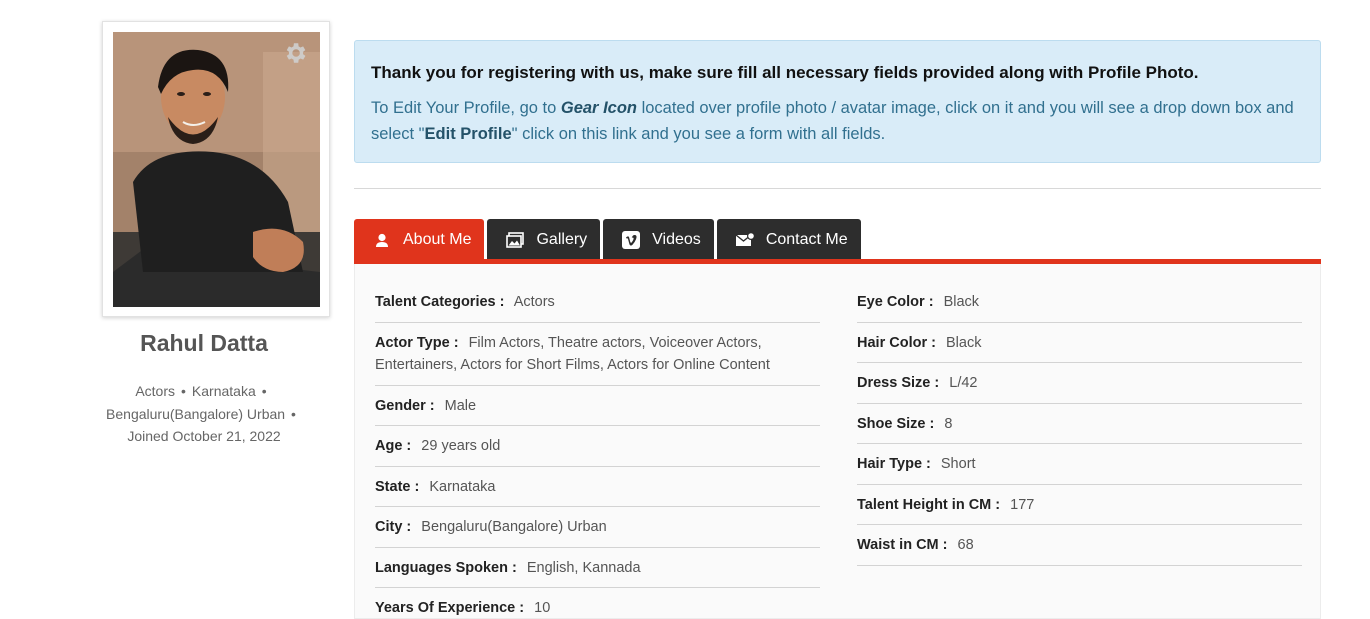 This screenshot has height=619, width=1370. What do you see at coordinates (461, 446) in the screenshot?
I see `detail-value: 29 years old` at bounding box center [461, 446].